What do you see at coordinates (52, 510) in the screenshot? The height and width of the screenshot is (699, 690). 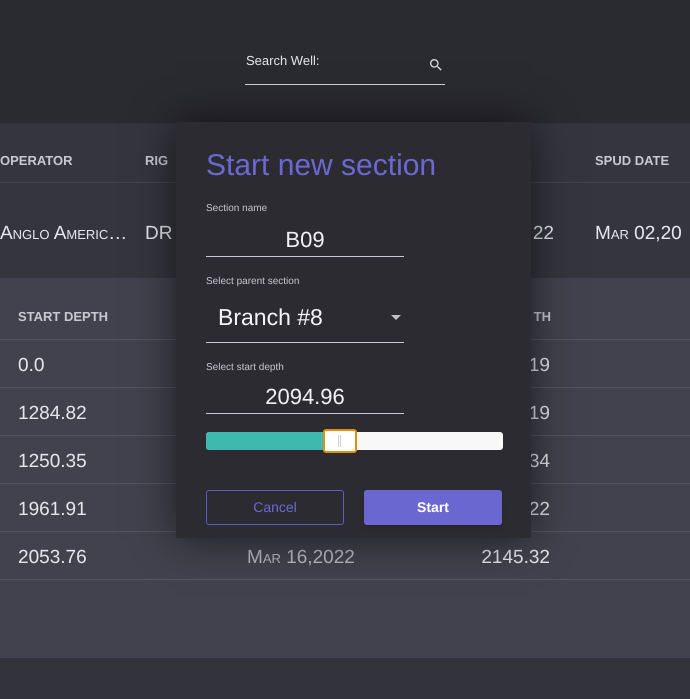 I see `table-cell-text: 1961.91` at bounding box center [52, 510].